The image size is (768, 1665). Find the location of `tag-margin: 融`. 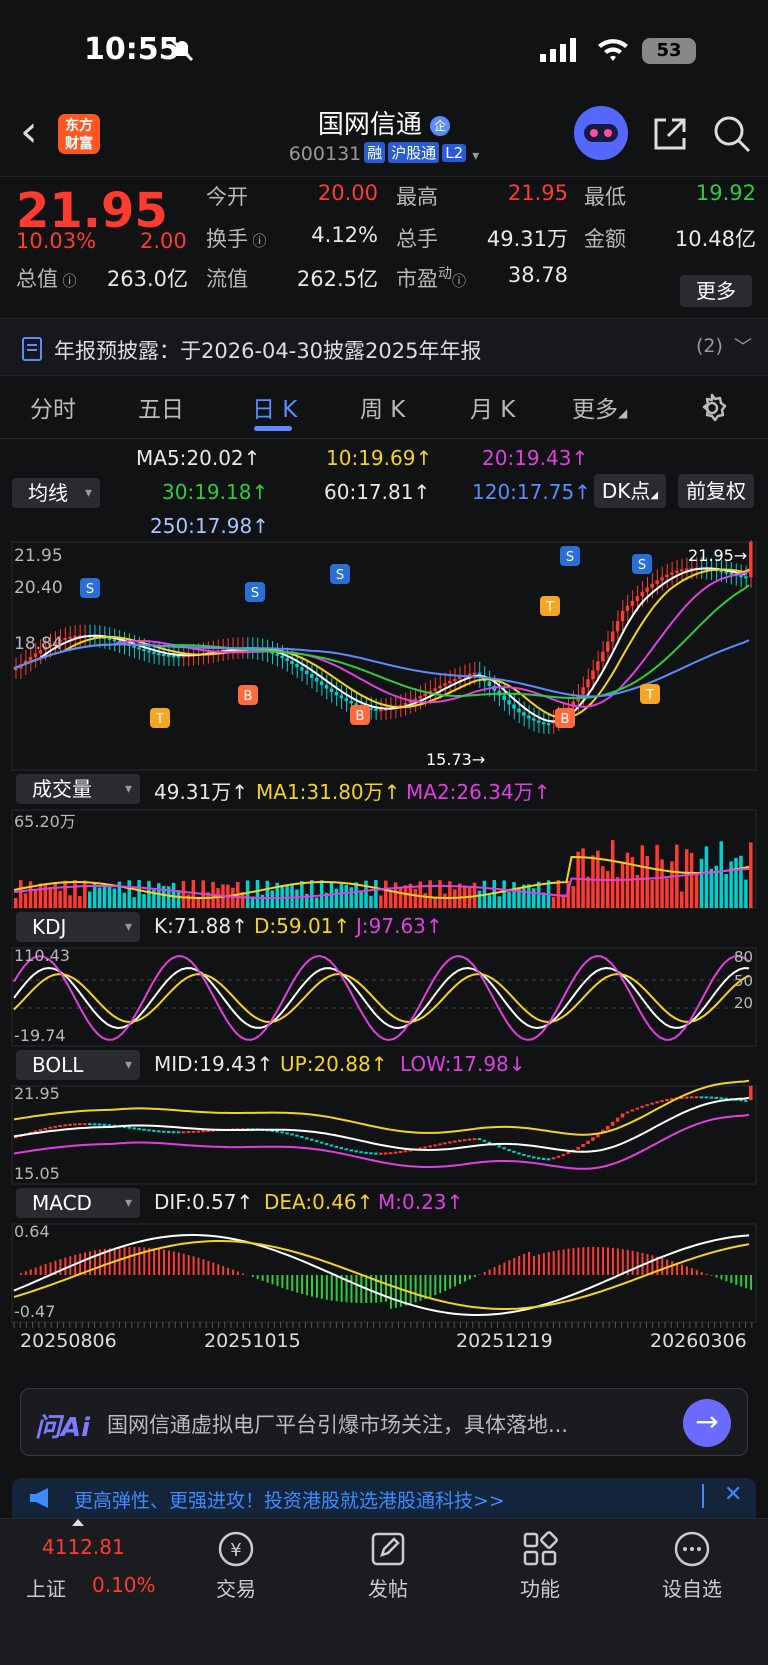

tag-margin: 融 is located at coordinates (375, 152).